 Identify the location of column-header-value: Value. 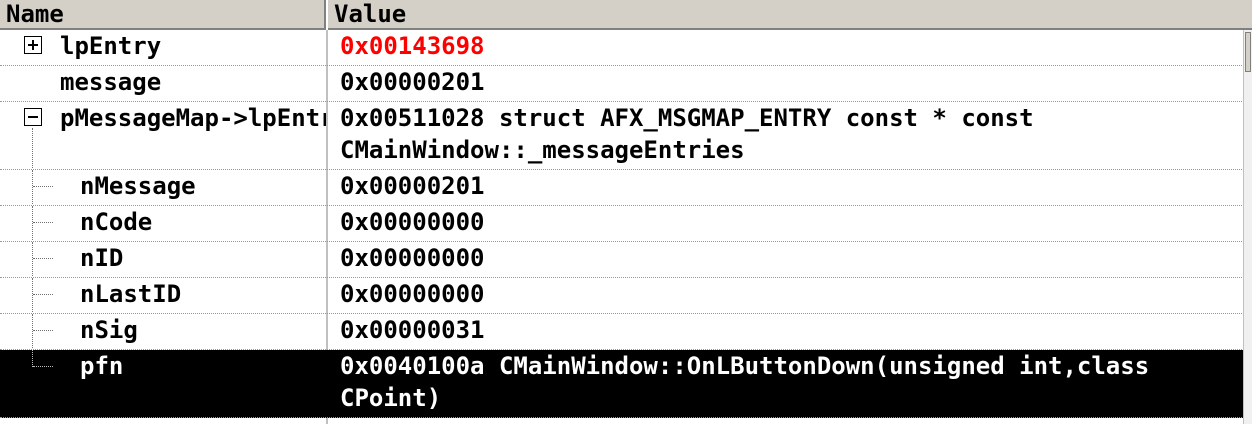
(790, 15).